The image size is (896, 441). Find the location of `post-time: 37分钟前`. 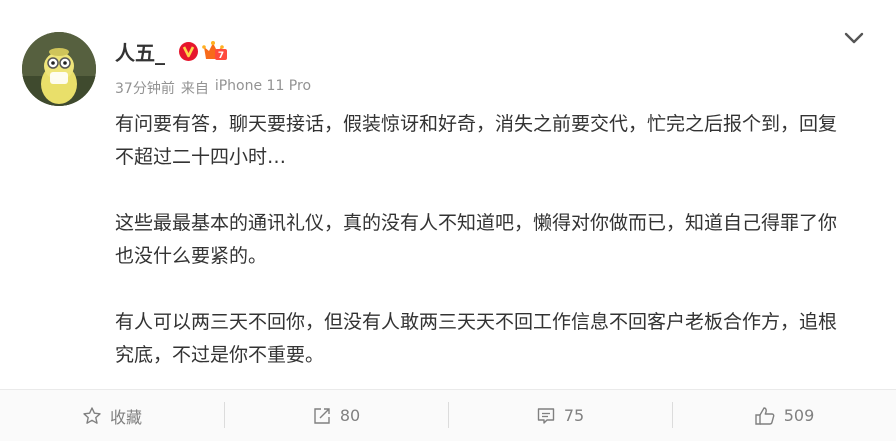

post-time: 37分钟前 is located at coordinates (145, 88).